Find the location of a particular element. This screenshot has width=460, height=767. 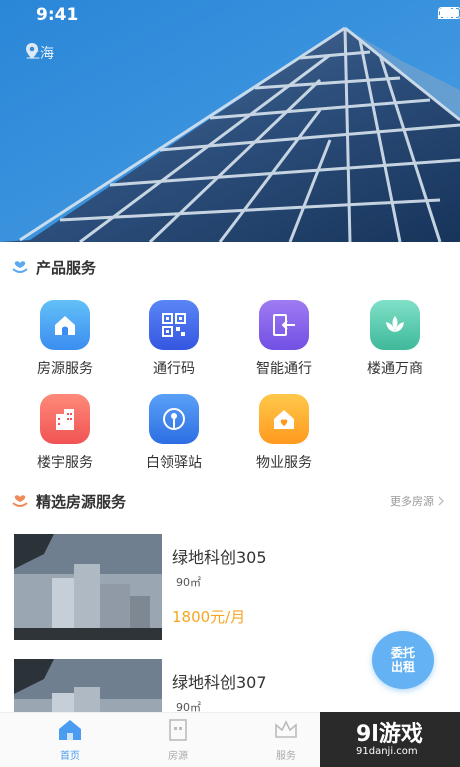

watermark-url: 91danji.com is located at coordinates (387, 751).